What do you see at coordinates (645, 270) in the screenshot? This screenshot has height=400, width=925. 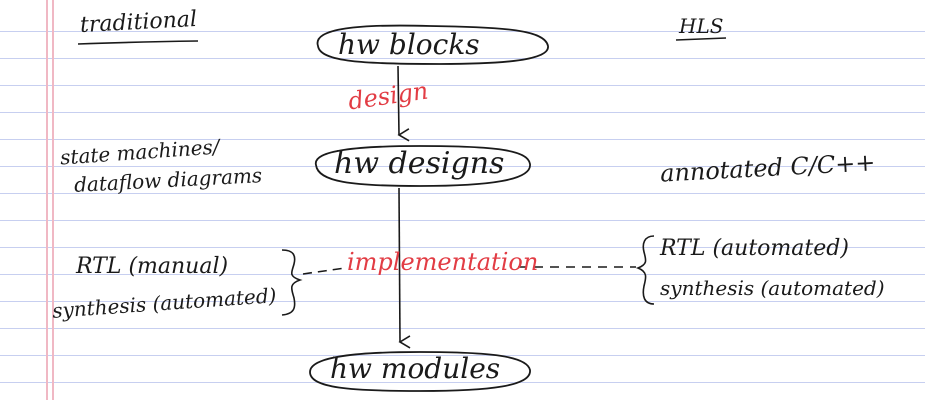 I see `right-brace` at bounding box center [645, 270].